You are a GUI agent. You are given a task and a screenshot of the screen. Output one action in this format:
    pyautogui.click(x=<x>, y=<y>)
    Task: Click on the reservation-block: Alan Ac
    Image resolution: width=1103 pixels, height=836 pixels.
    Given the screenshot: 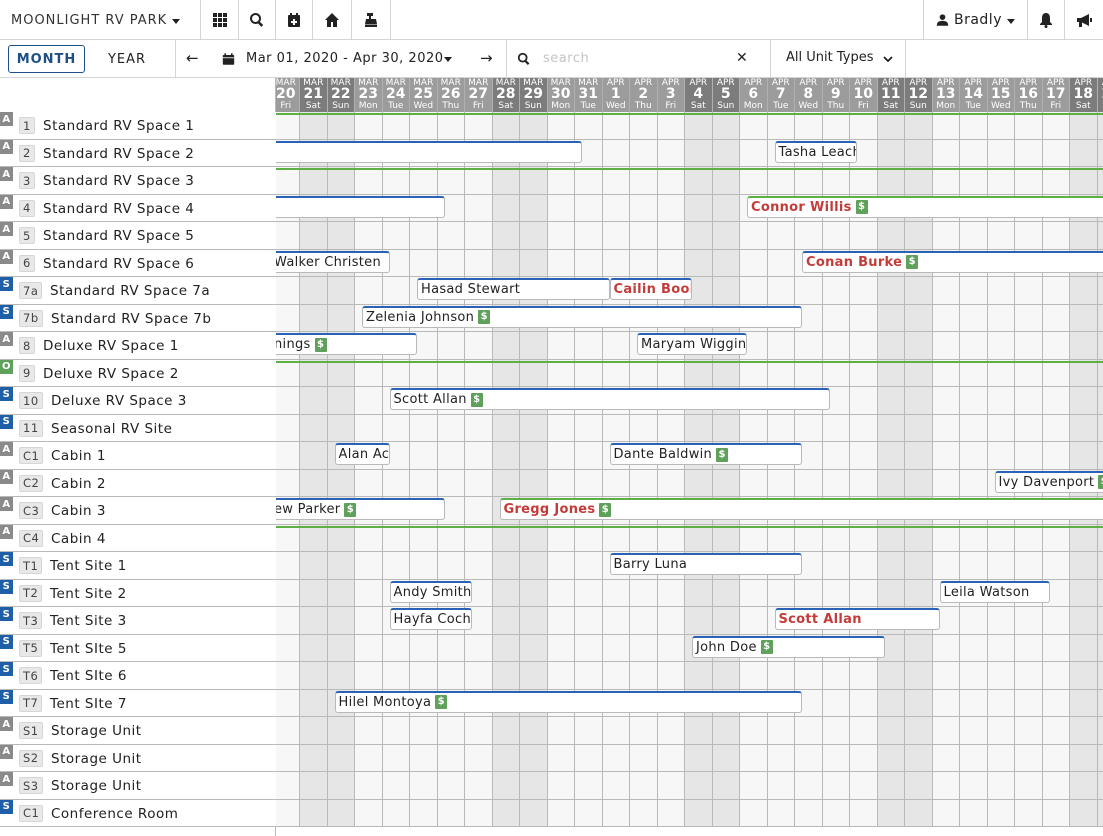 What is the action you would take?
    pyautogui.click(x=362, y=454)
    